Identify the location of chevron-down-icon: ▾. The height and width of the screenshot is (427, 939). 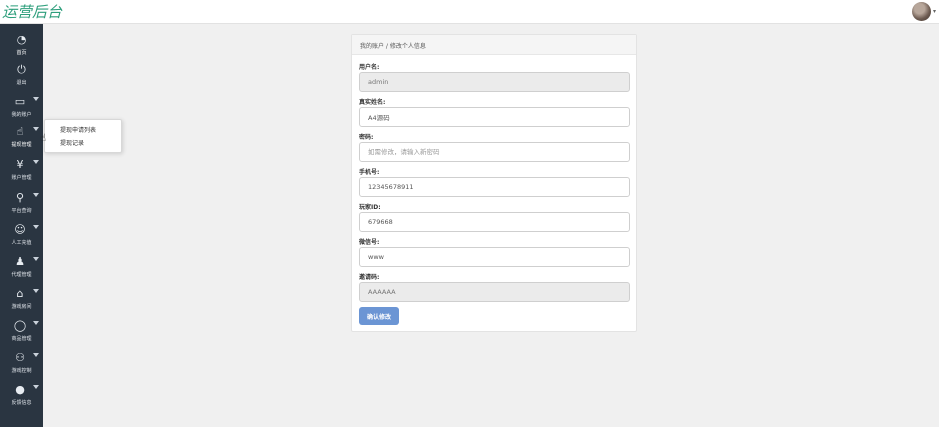
(934, 11).